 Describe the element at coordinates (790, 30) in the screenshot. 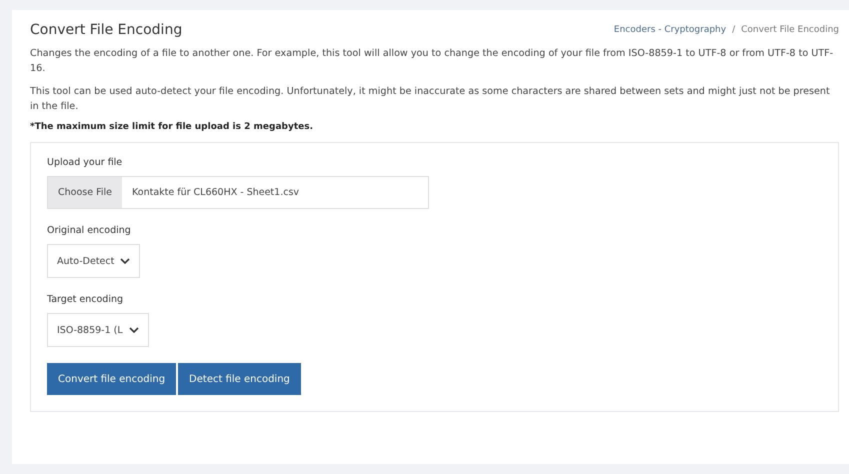

I see `breadcrumb-link: Convert File Encoding` at that location.